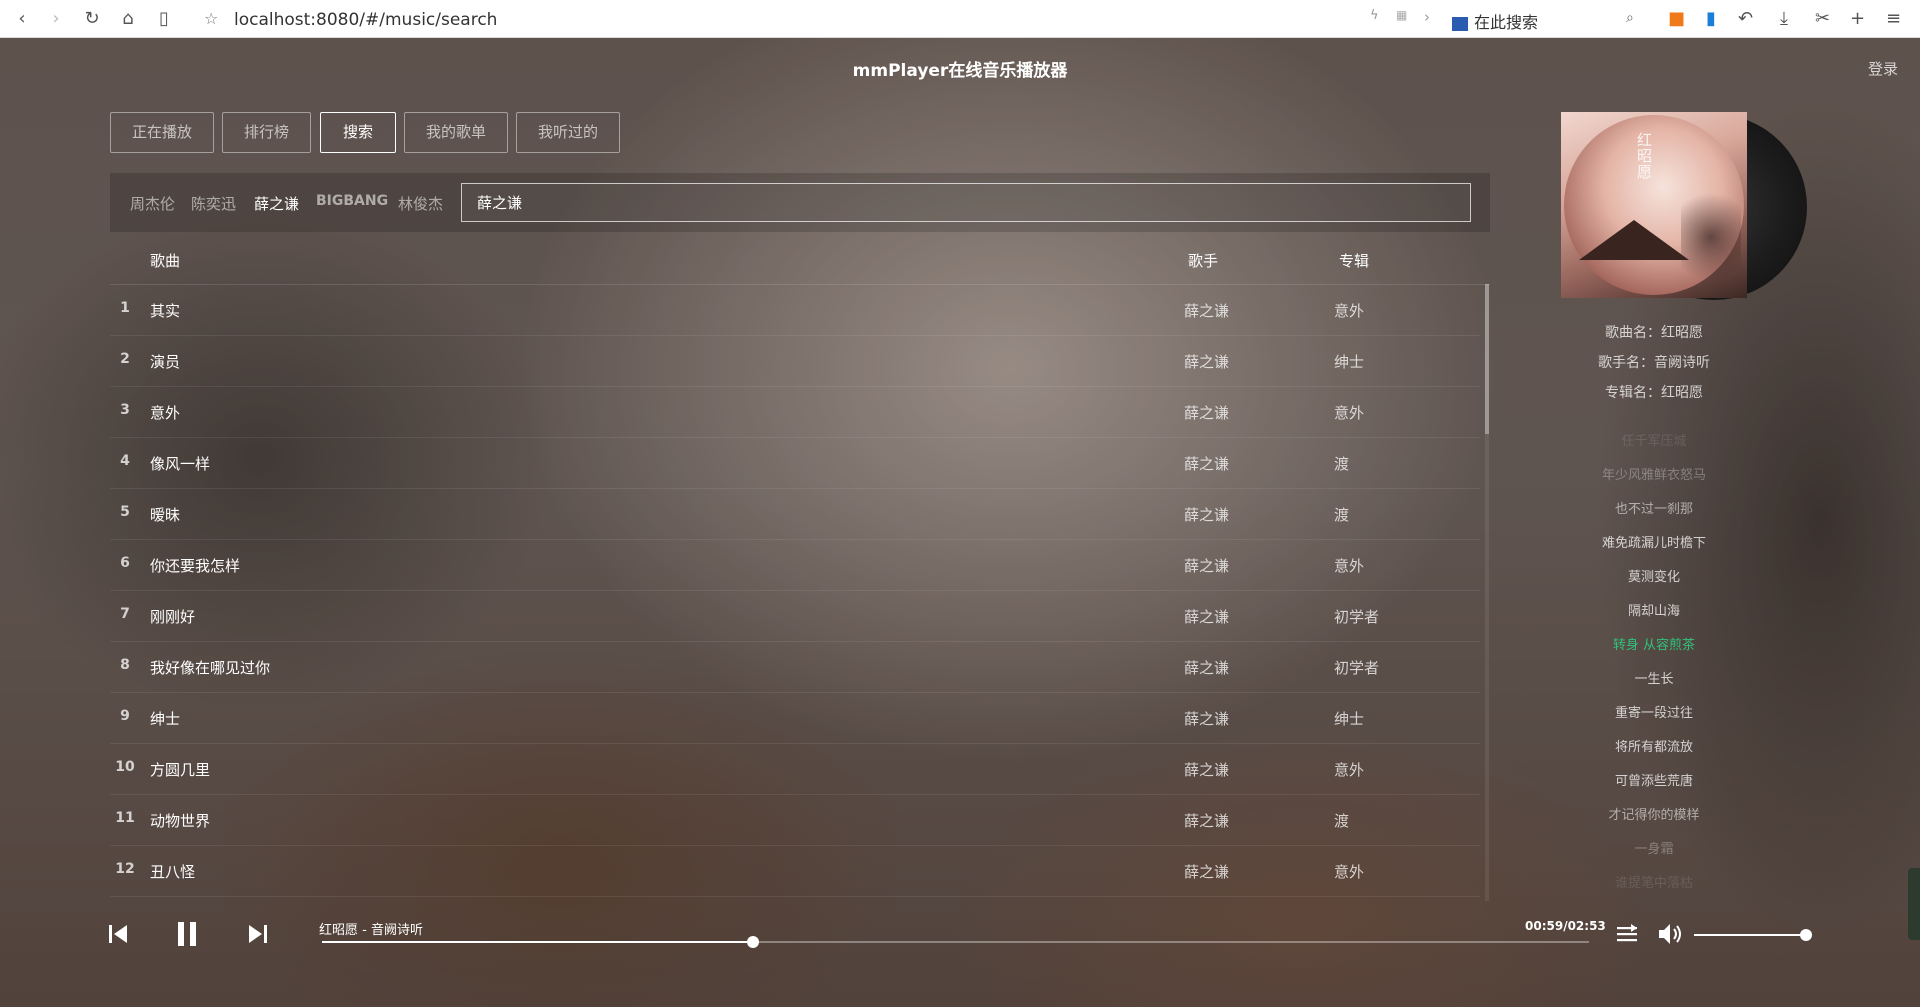 The image size is (1920, 1007). I want to click on pause-icon, so click(187, 934).